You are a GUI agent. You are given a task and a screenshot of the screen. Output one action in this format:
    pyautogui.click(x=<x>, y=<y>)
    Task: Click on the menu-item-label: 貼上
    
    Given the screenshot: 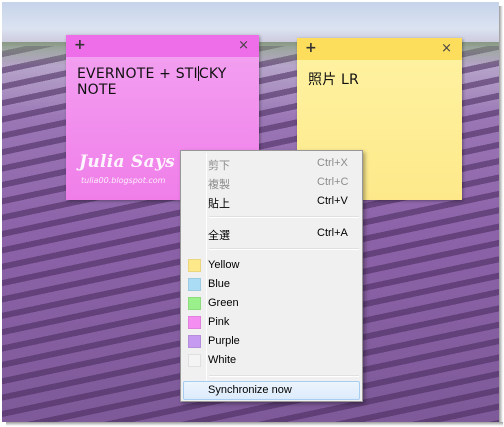 What is the action you would take?
    pyautogui.click(x=219, y=204)
    